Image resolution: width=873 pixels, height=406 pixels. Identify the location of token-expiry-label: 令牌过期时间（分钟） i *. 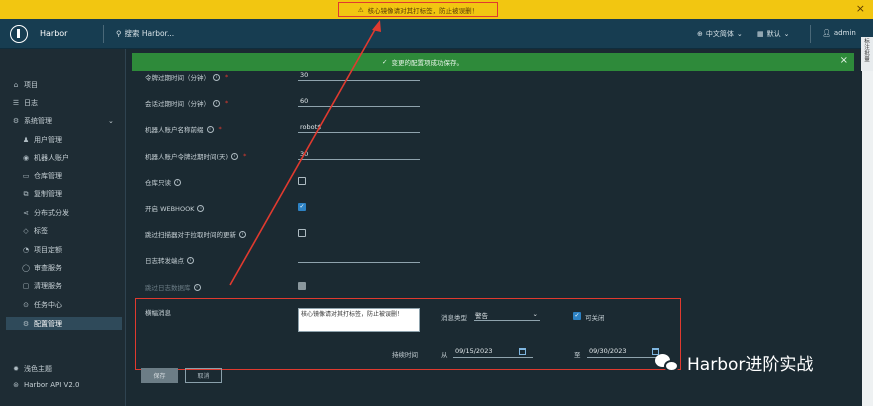
(187, 77).